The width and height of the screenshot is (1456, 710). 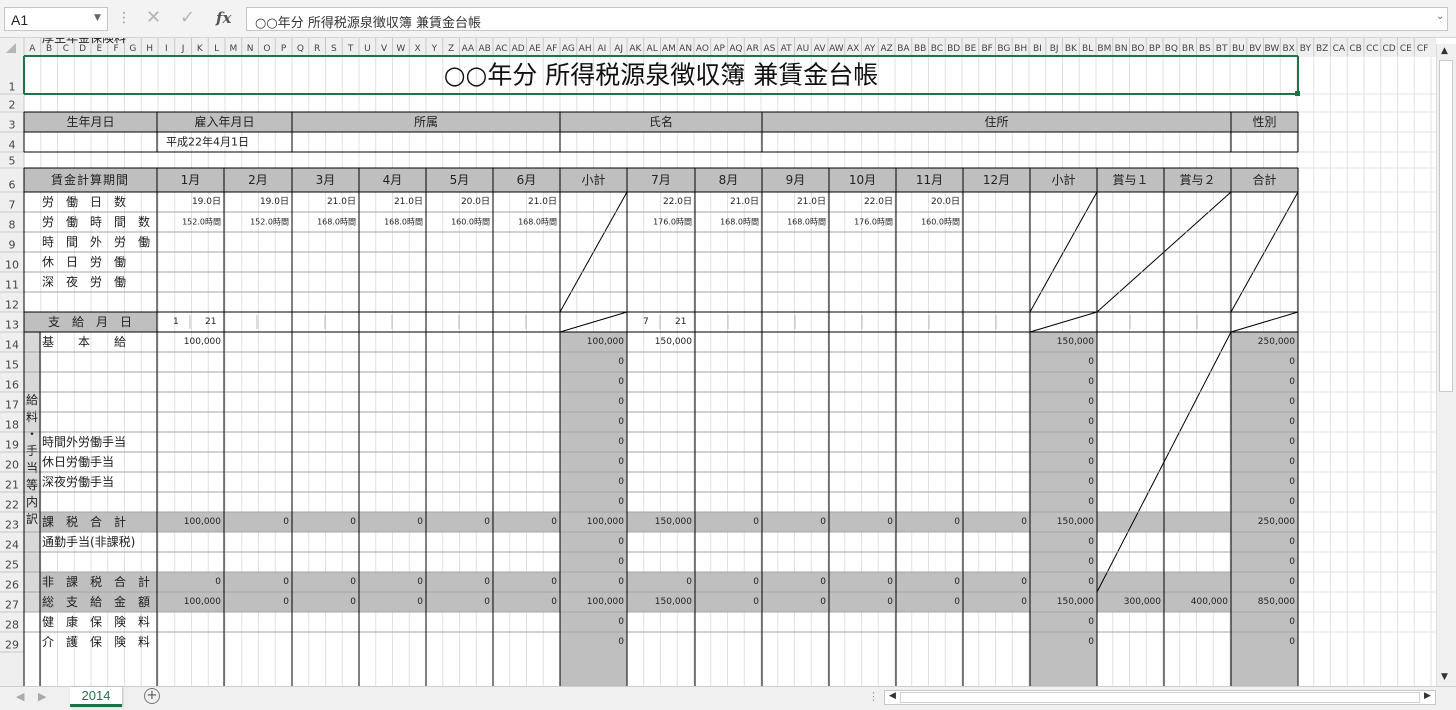 What do you see at coordinates (878, 201) in the screenshot?
I see `work-days-value: 22.0日` at bounding box center [878, 201].